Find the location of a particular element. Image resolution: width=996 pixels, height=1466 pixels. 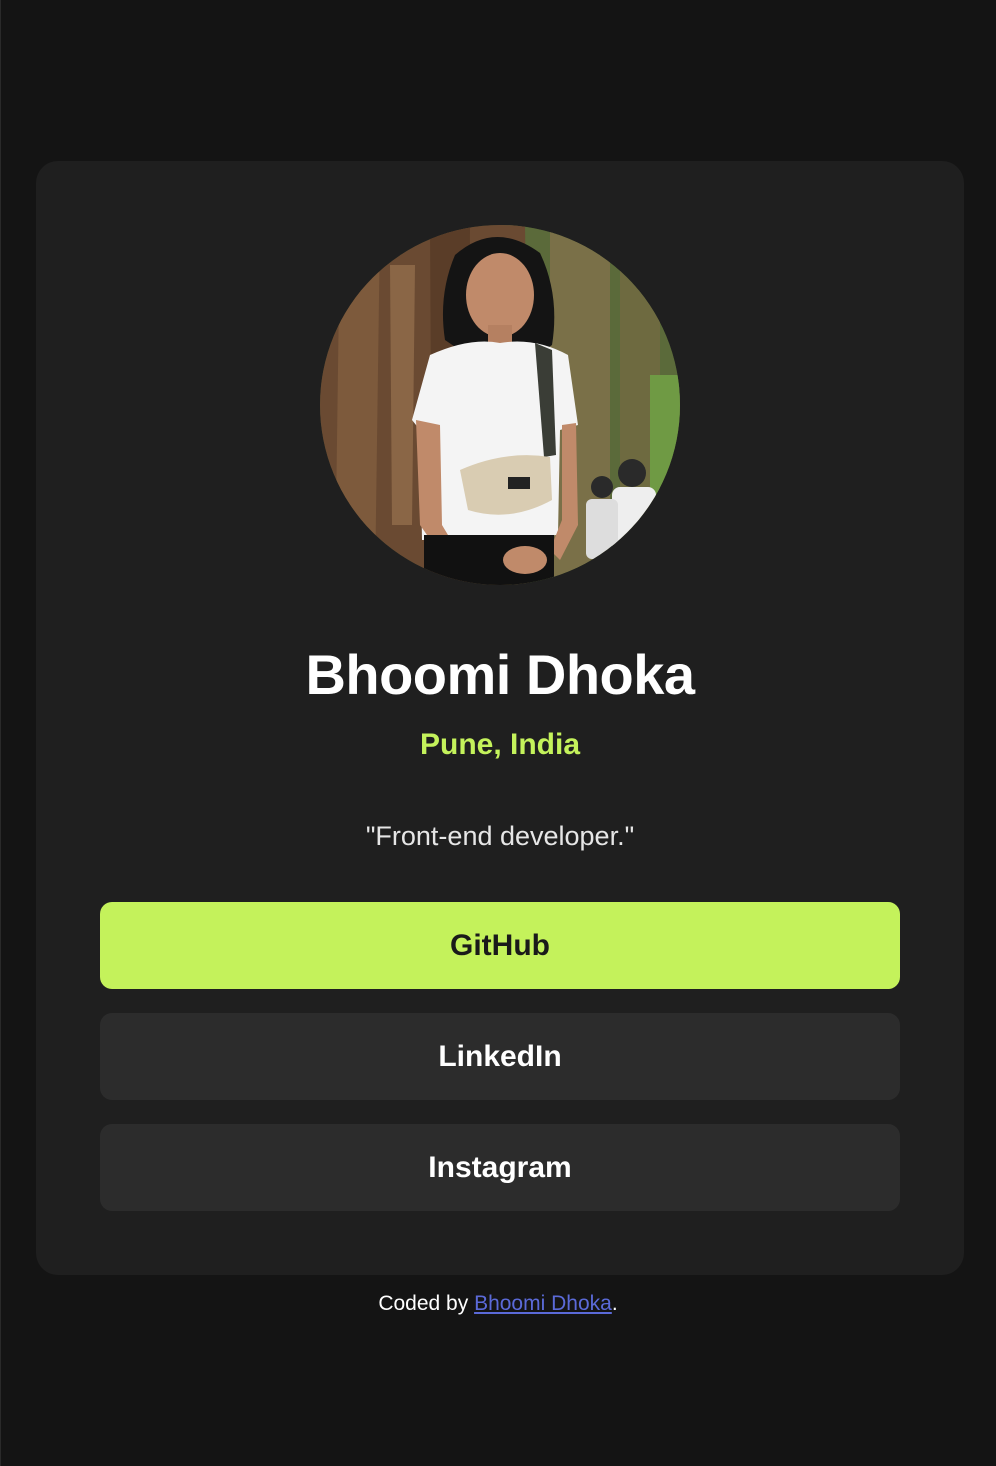

profile-photo-icon is located at coordinates (500, 405).